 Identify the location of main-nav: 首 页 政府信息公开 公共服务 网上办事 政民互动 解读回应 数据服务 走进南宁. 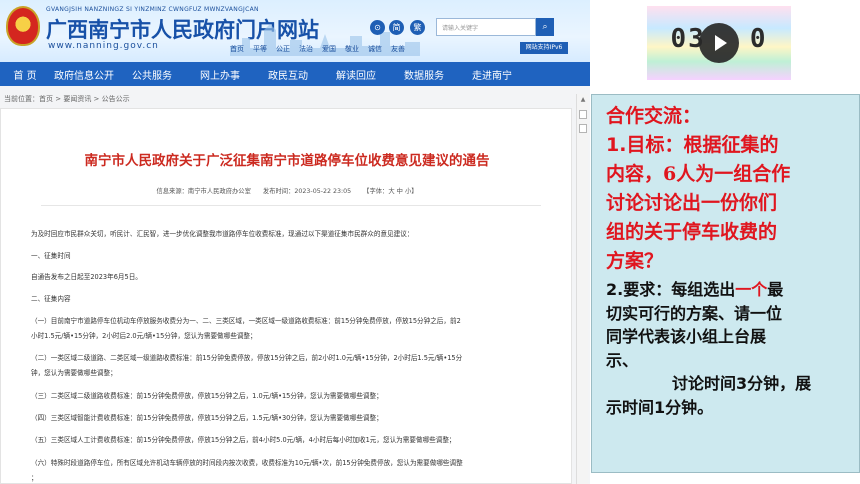
(295, 74).